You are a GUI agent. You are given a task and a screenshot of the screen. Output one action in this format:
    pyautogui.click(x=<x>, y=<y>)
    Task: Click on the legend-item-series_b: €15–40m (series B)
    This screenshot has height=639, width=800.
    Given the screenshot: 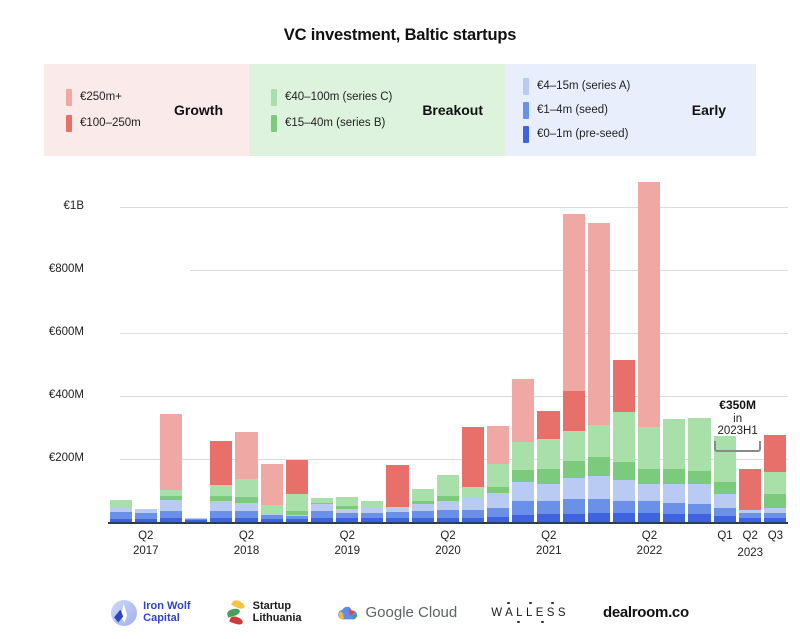 What is the action you would take?
    pyautogui.click(x=346, y=123)
    